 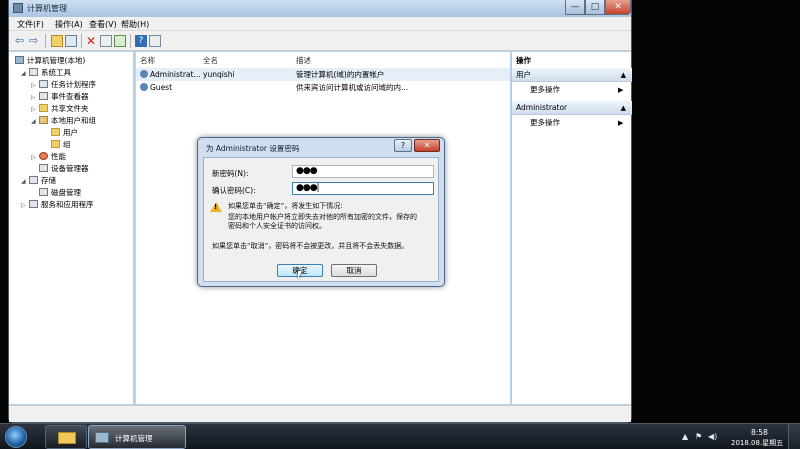 What do you see at coordinates (19, 60) in the screenshot?
I see `computer-icon` at bounding box center [19, 60].